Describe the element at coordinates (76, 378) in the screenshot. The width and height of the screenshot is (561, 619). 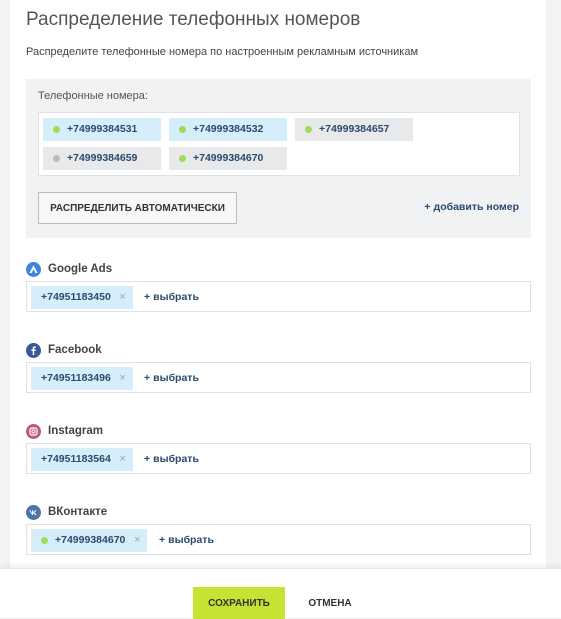
I see `assigned-number: +74951183496` at that location.